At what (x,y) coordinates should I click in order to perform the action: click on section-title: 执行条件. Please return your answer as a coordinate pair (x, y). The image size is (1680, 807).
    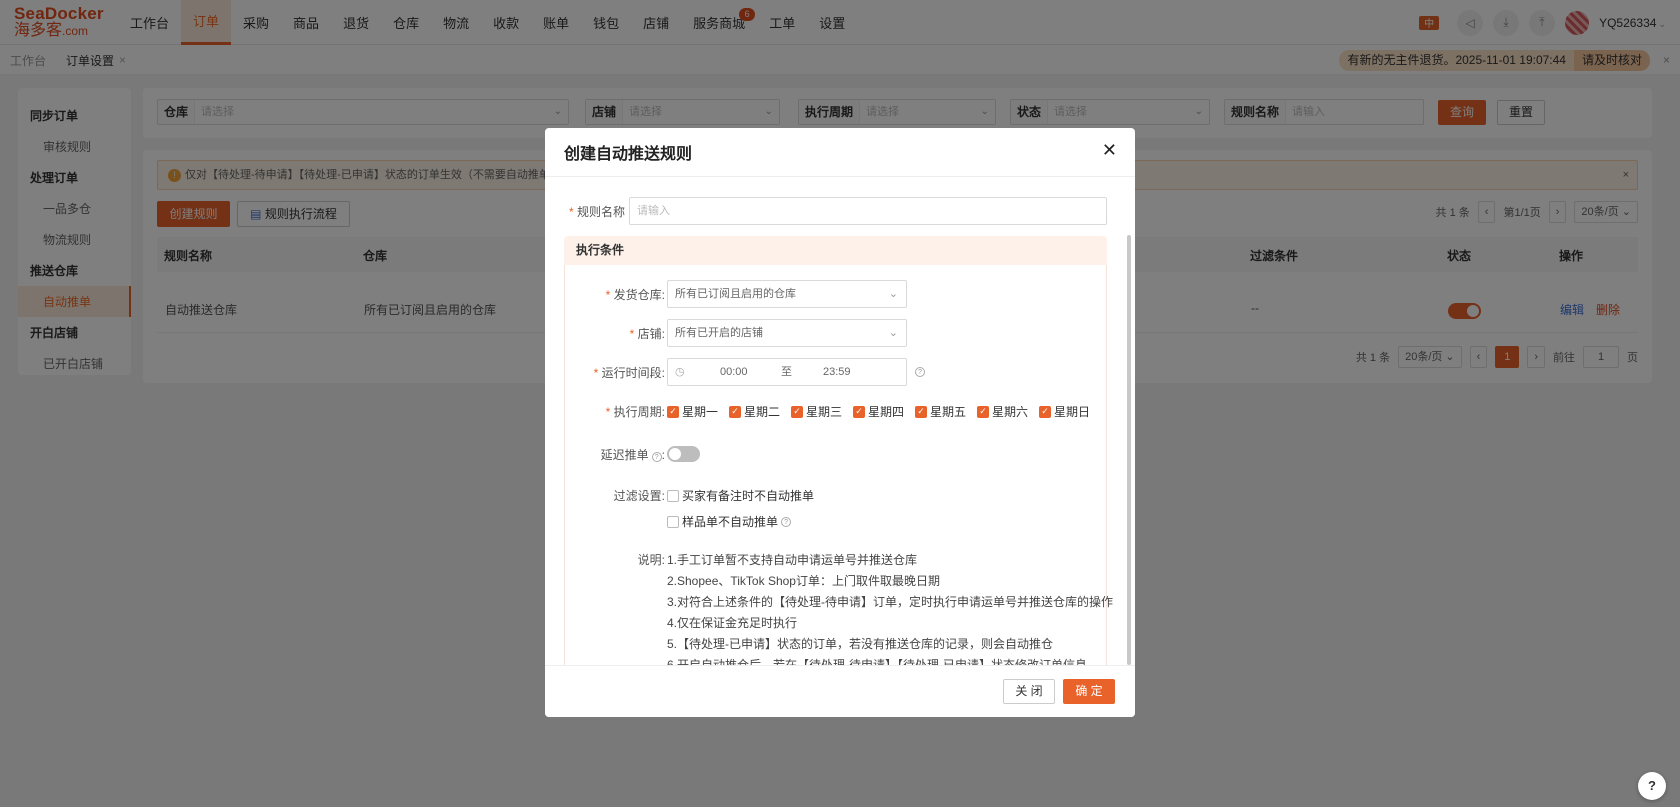
    Looking at the image, I should click on (835, 250).